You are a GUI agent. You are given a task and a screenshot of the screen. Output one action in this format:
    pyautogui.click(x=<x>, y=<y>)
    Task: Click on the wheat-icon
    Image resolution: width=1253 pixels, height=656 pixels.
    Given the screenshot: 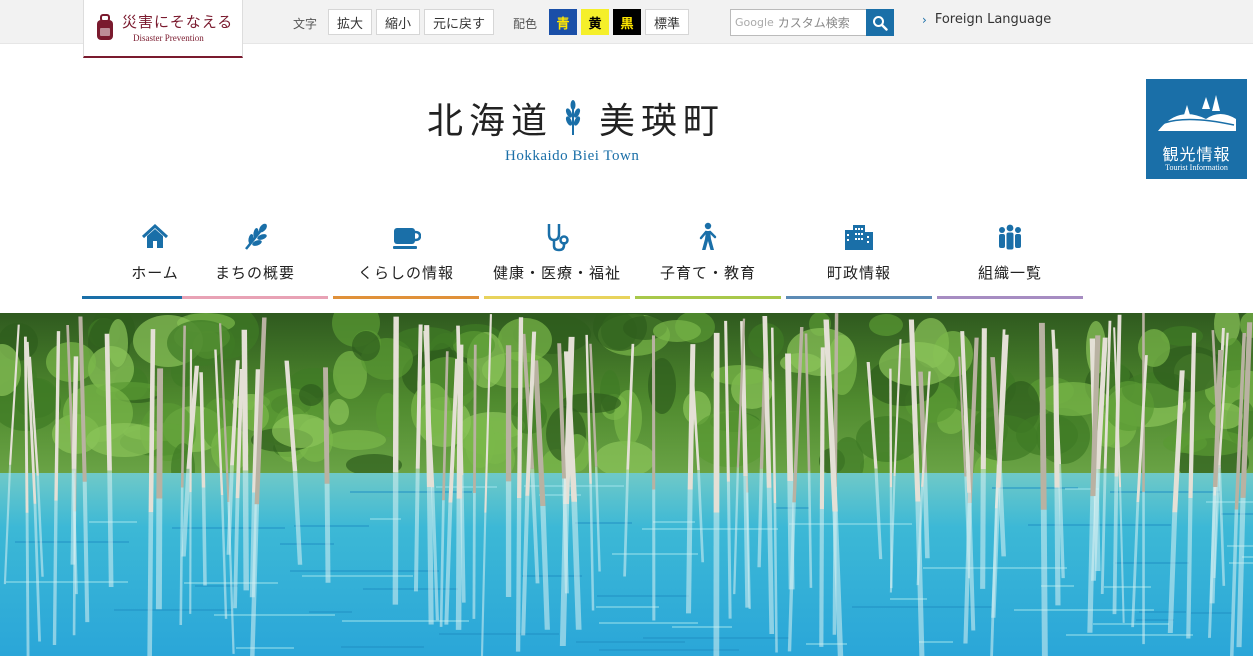 What is the action you would take?
    pyautogui.click(x=256, y=236)
    